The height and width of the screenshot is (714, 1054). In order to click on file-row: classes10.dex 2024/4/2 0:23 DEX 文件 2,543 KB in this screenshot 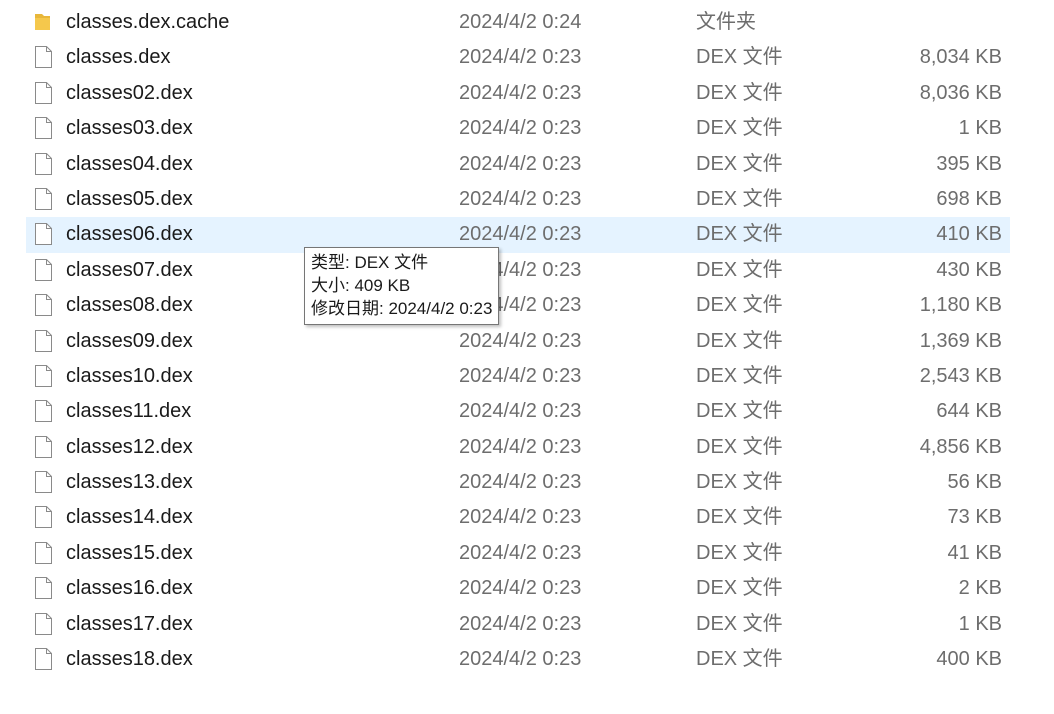, I will do `click(518, 376)`.